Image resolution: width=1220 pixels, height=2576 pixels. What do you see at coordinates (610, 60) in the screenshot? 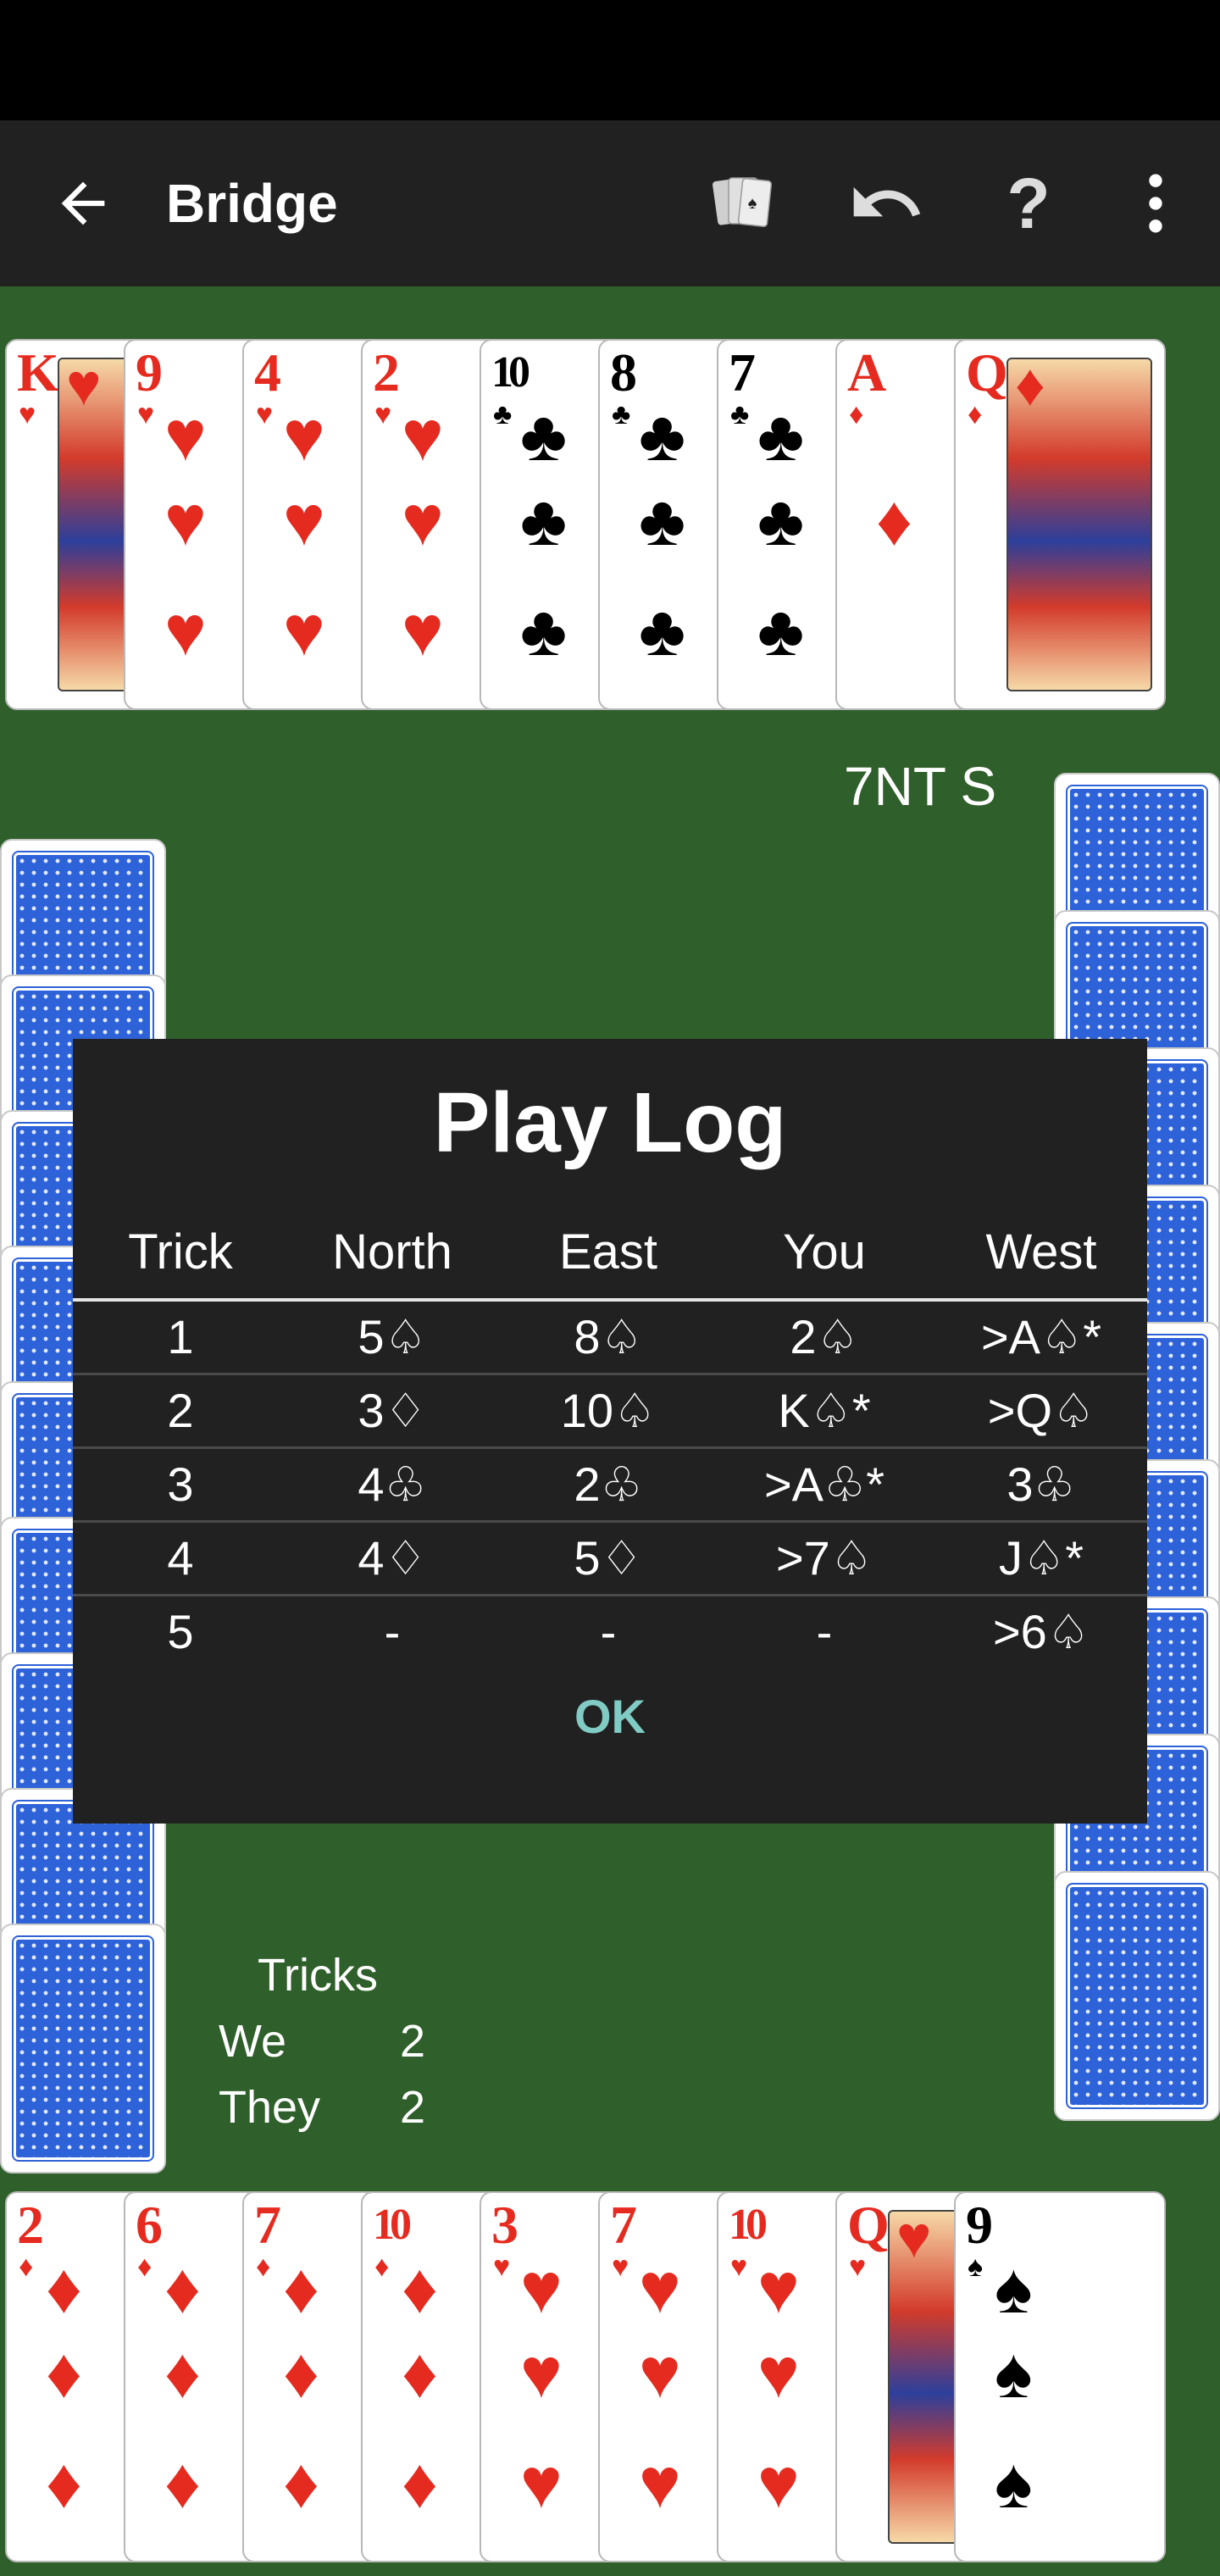
I see `status-bar` at bounding box center [610, 60].